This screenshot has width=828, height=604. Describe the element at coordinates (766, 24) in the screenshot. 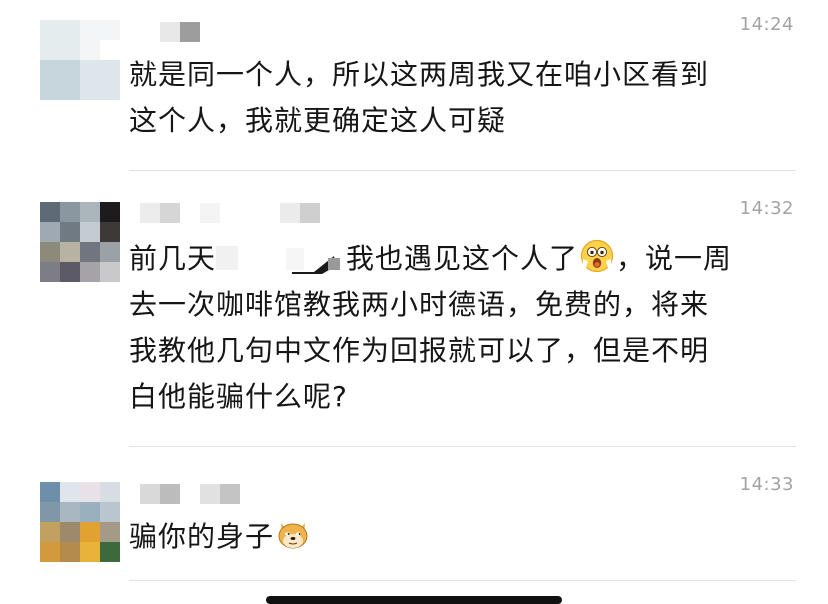

I see `message-timestamp: 14:24` at that location.